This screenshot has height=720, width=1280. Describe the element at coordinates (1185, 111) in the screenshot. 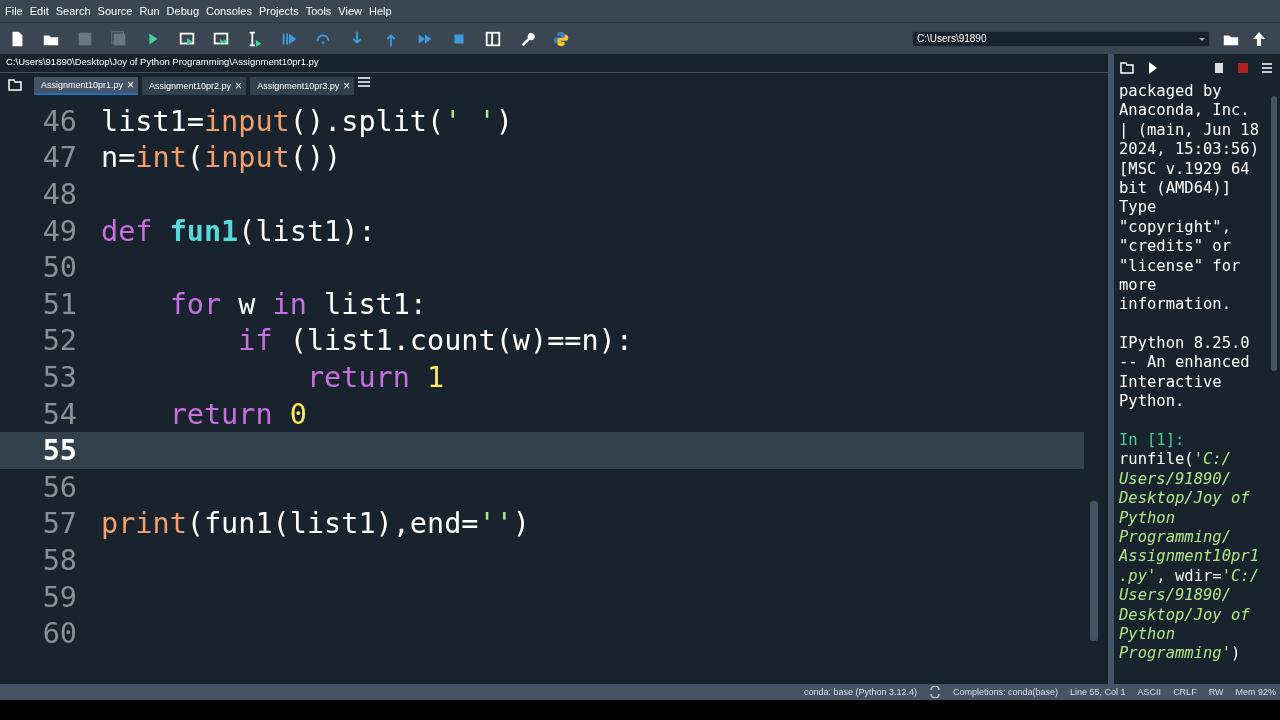

I see `console-text: Anaconda, Inc.` at that location.